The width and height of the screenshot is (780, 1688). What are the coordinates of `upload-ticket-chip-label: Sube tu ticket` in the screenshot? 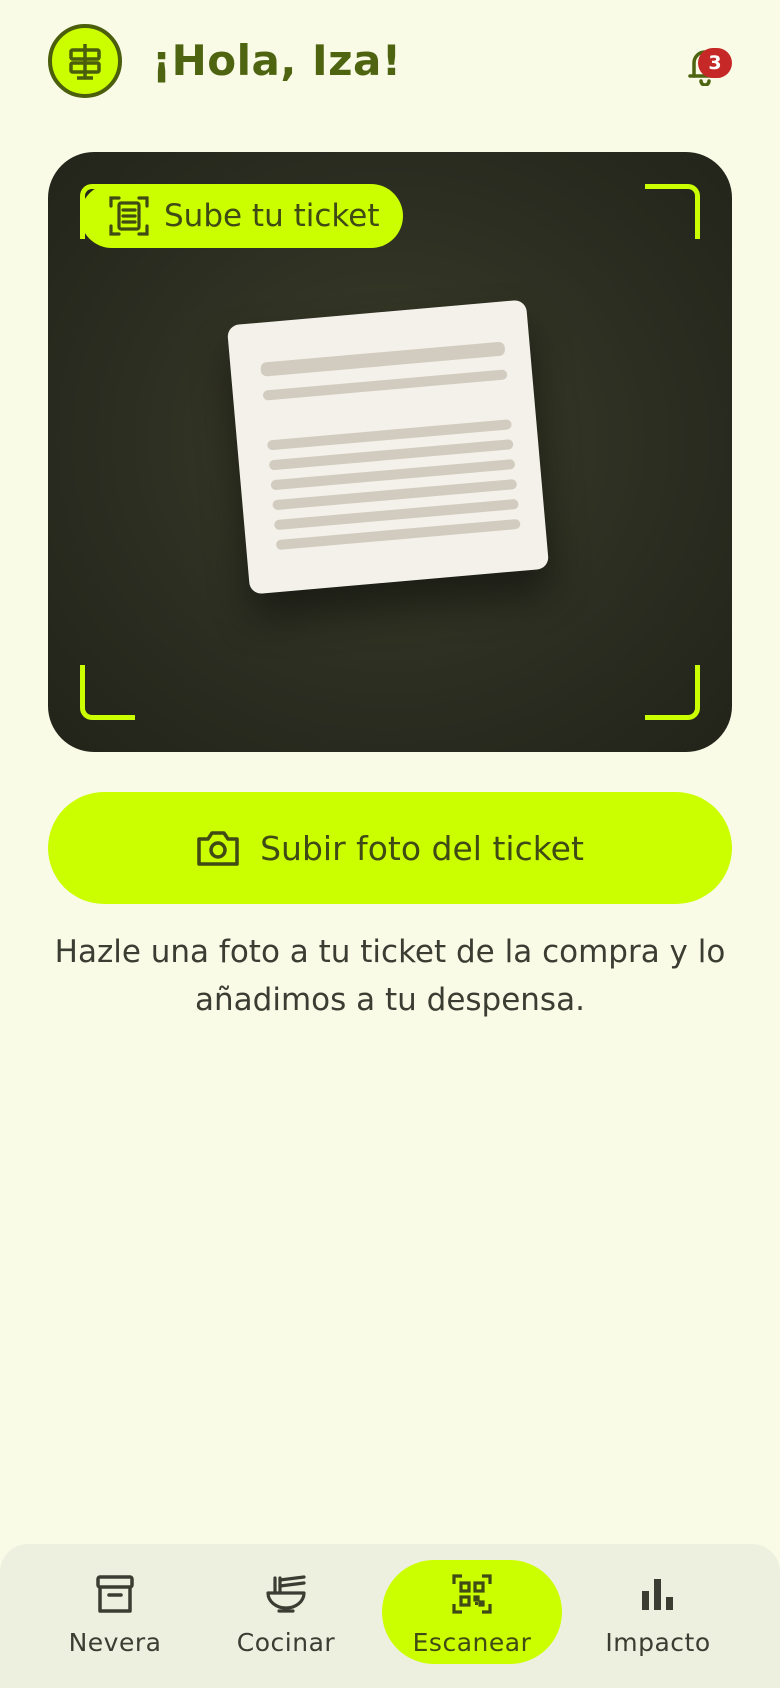 It's located at (272, 216).